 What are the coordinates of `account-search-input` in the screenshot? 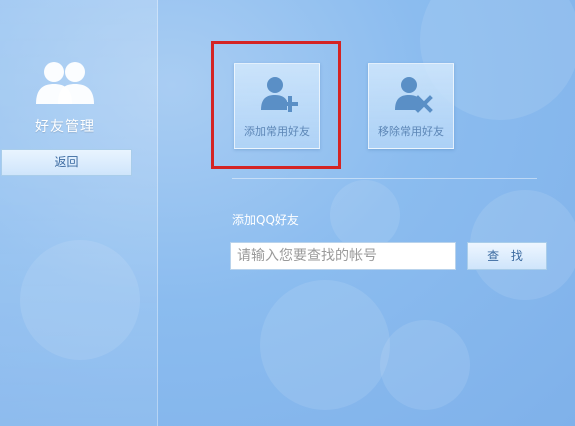 It's located at (343, 256).